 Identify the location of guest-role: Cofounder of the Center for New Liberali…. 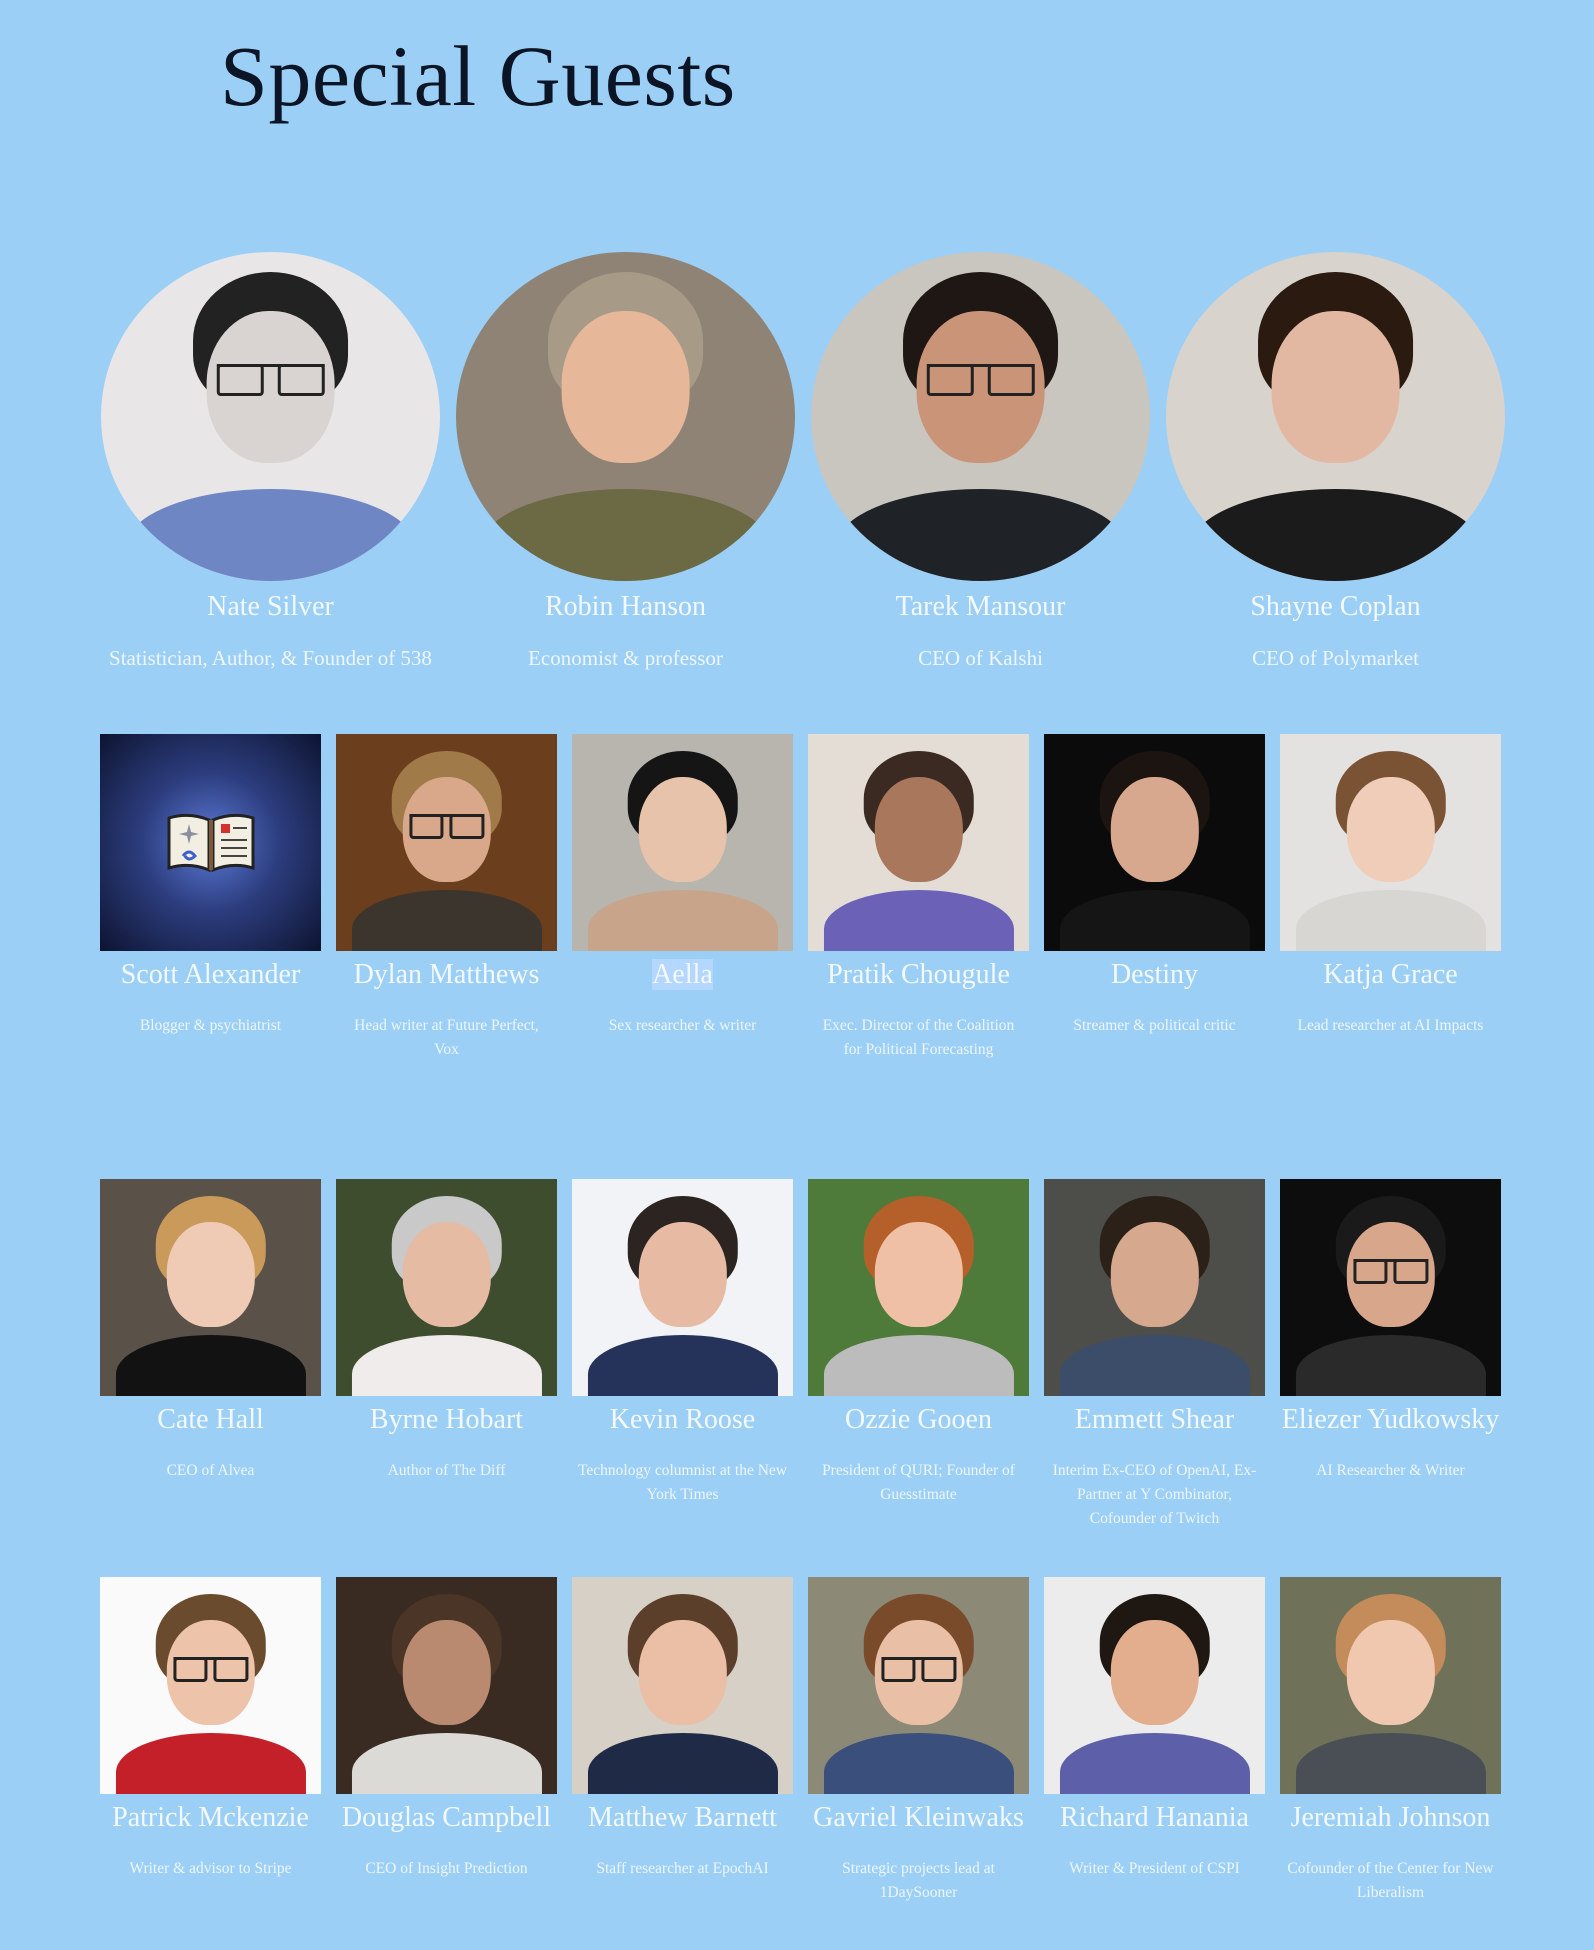
(1390, 1881).